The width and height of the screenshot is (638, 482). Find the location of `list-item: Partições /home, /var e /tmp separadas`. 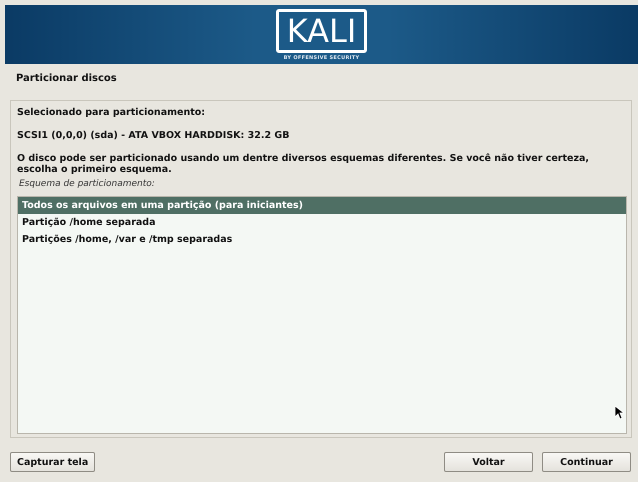

list-item: Partições /home, /var e /tmp separadas is located at coordinates (322, 239).